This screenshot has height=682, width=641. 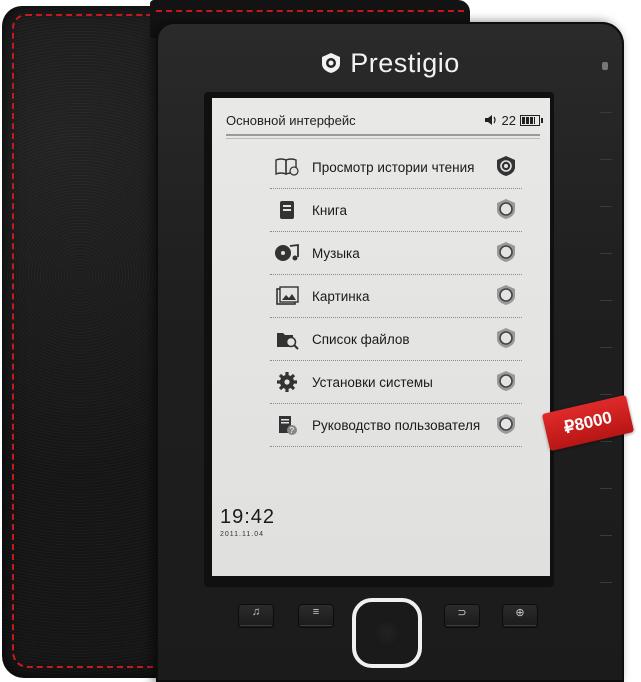 I want to click on history-book-icon, so click(x=287, y=167).